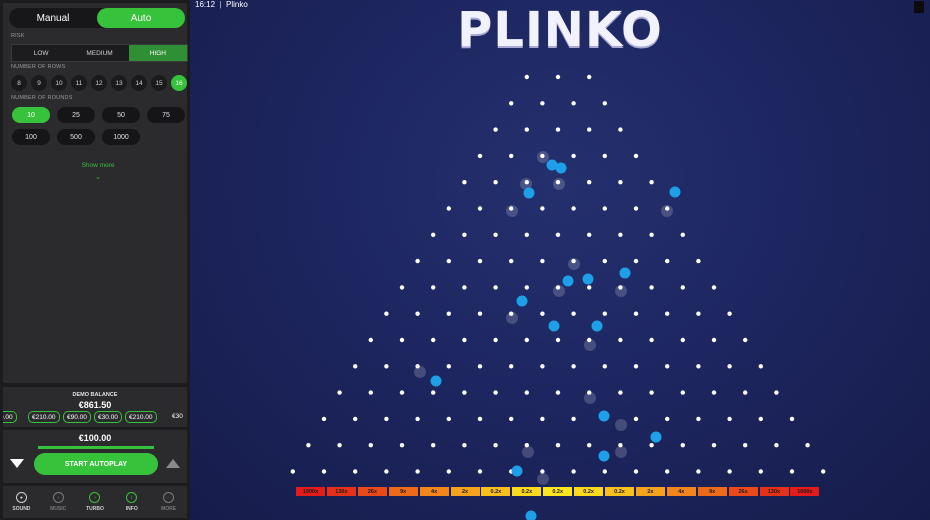  Describe the element at coordinates (10, 417) in the screenshot. I see `bet-chip: 0.00` at that location.